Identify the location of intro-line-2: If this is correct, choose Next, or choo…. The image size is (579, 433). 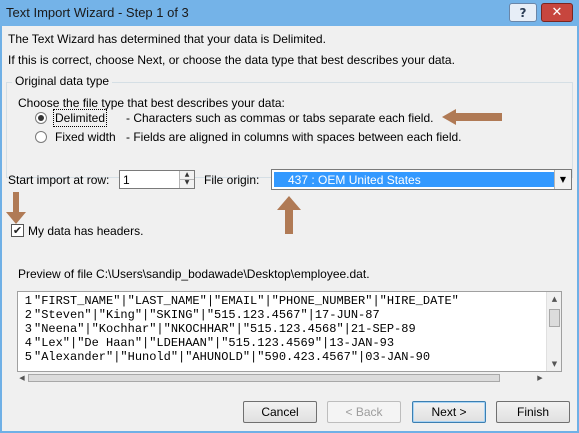
(231, 60).